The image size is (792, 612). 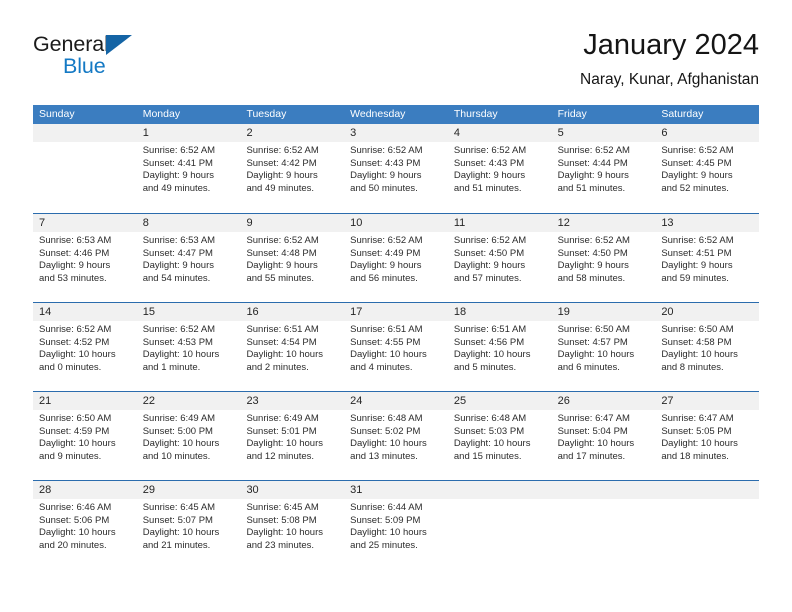 What do you see at coordinates (667, 223) in the screenshot?
I see `day-number: 13` at bounding box center [667, 223].